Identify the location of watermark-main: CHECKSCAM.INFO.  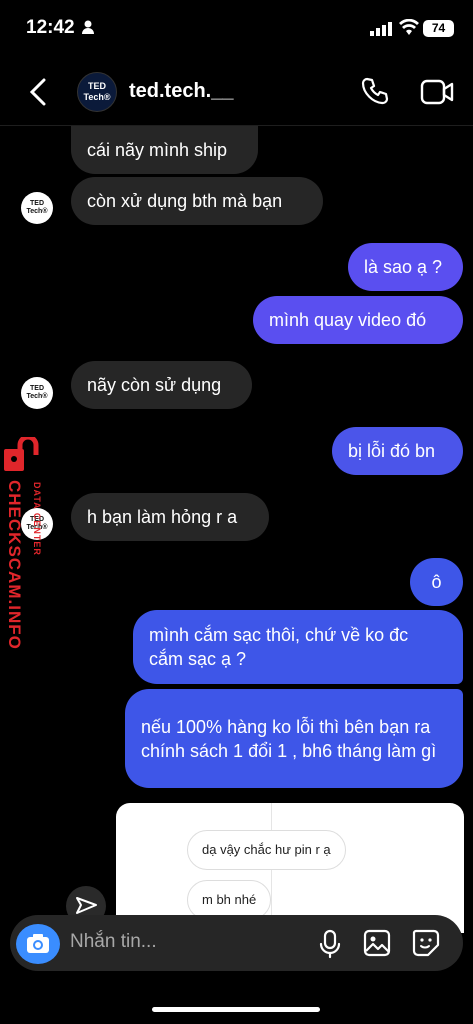
(14, 565).